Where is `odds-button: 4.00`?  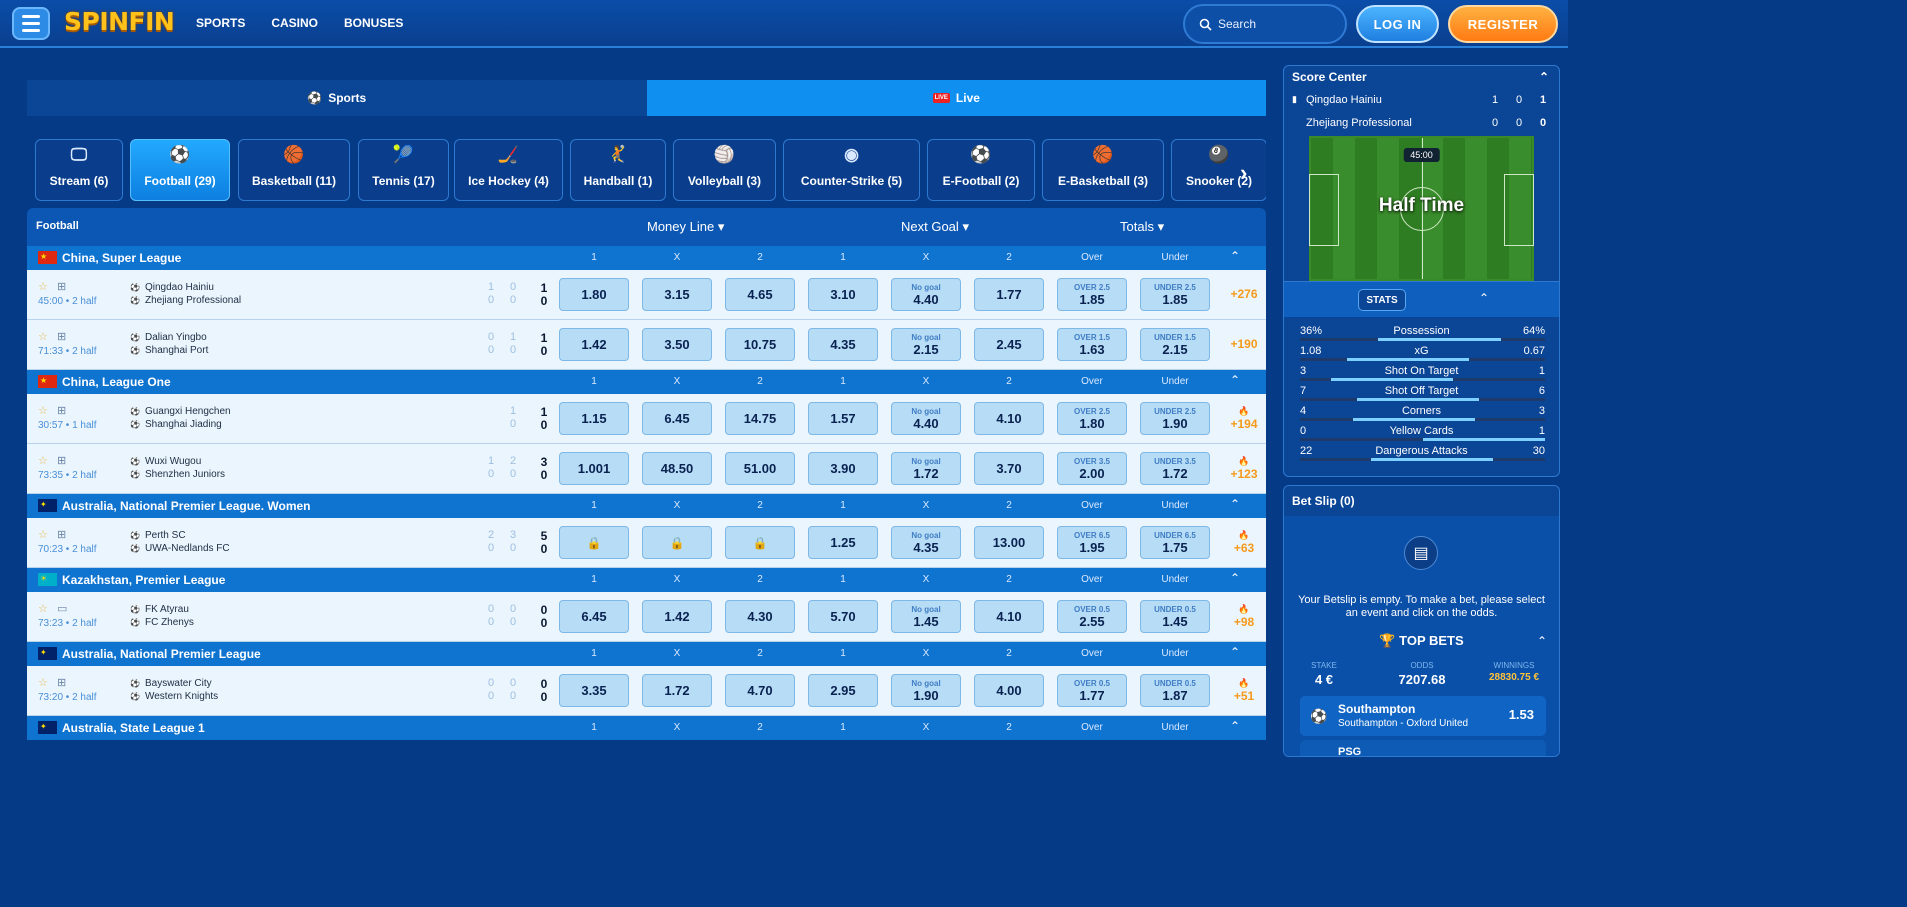 odds-button: 4.00 is located at coordinates (1009, 690).